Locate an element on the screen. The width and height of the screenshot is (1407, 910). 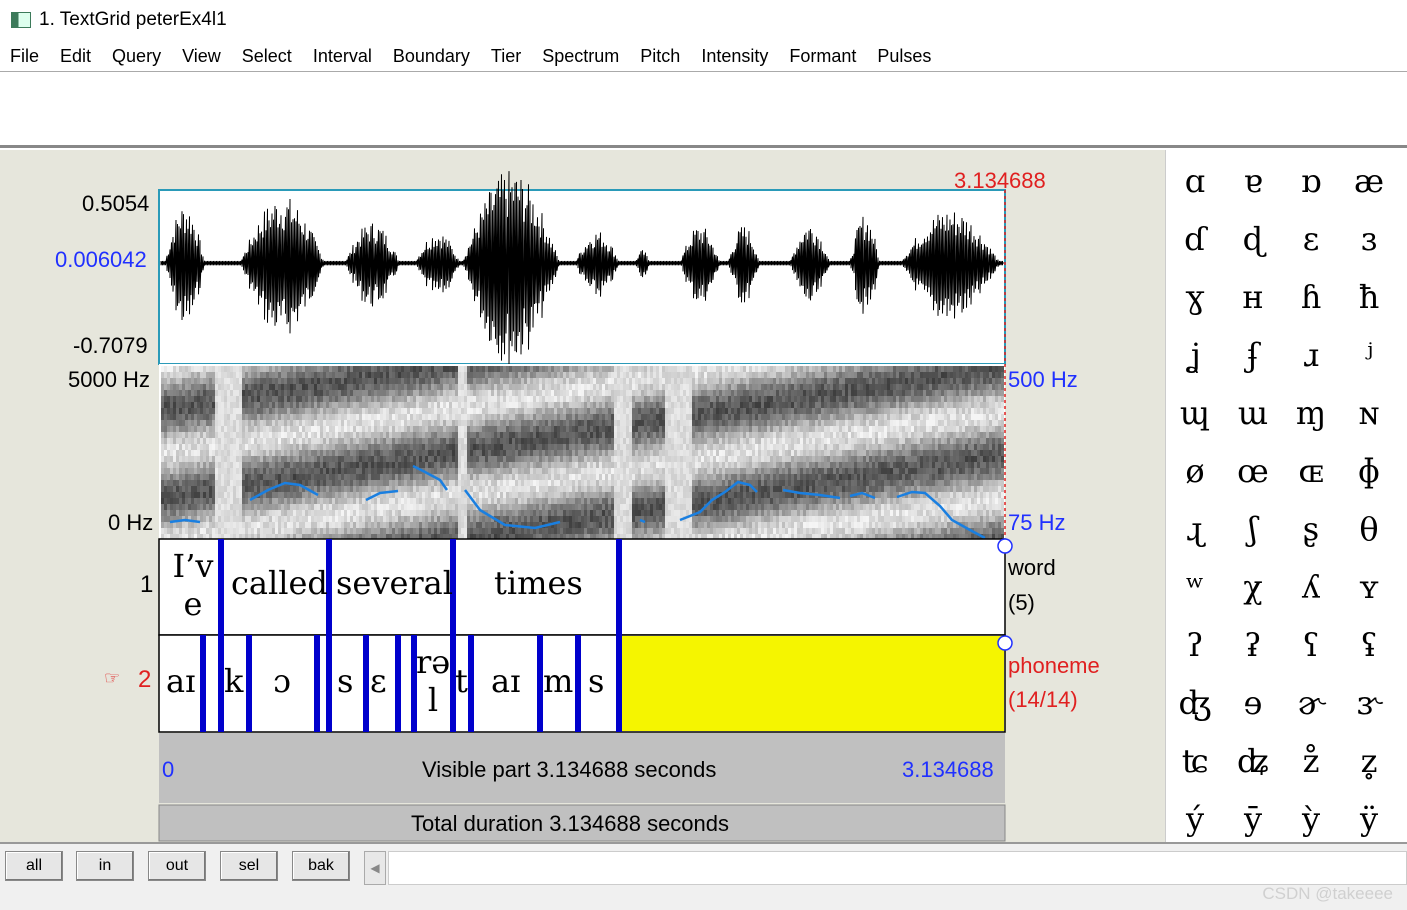
ipa-symbol: ɶ is located at coordinates (1311, 471).